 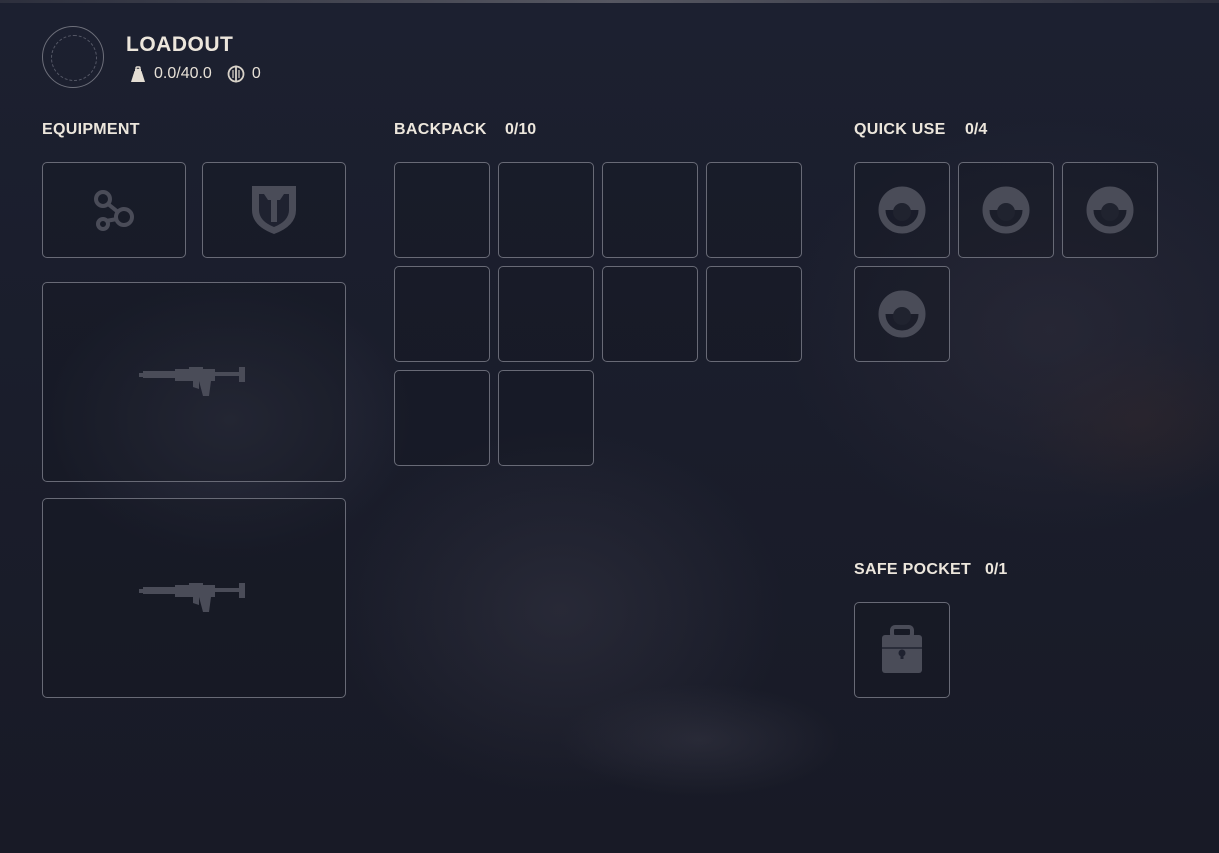 What do you see at coordinates (996, 569) in the screenshot?
I see `safe-pocket-count: 0/1` at bounding box center [996, 569].